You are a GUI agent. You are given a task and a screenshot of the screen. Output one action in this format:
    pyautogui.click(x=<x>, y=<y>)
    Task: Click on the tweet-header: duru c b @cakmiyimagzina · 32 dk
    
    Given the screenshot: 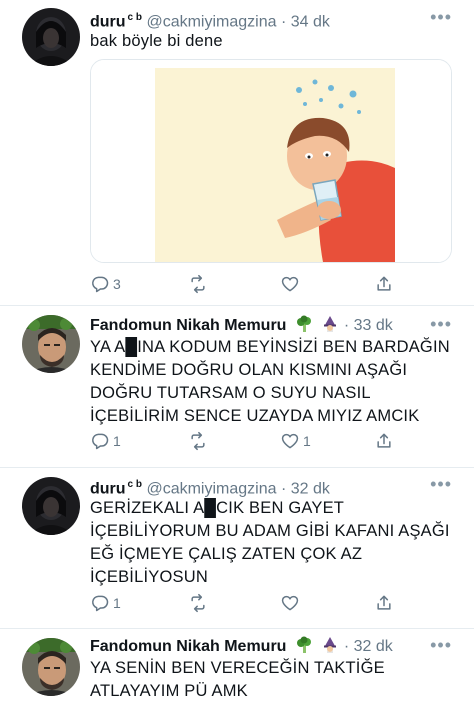 What is the action you would take?
    pyautogui.click(x=210, y=487)
    